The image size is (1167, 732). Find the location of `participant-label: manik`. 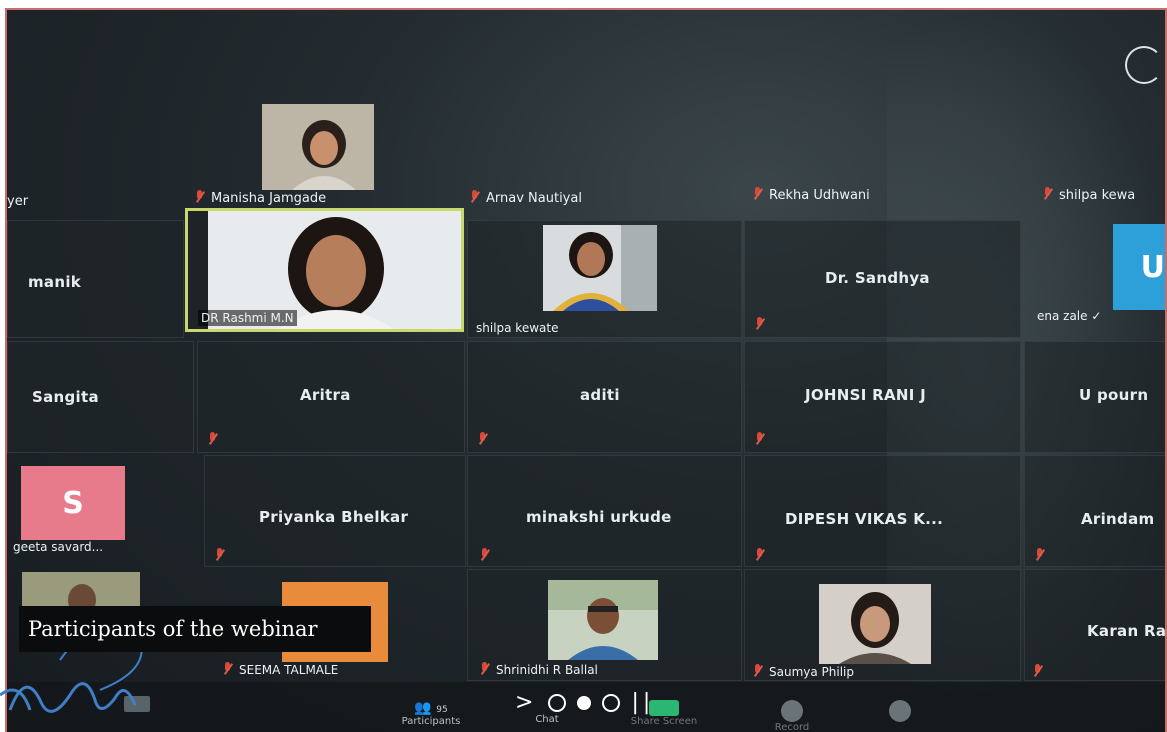

participant-label: manik is located at coordinates (55, 282).